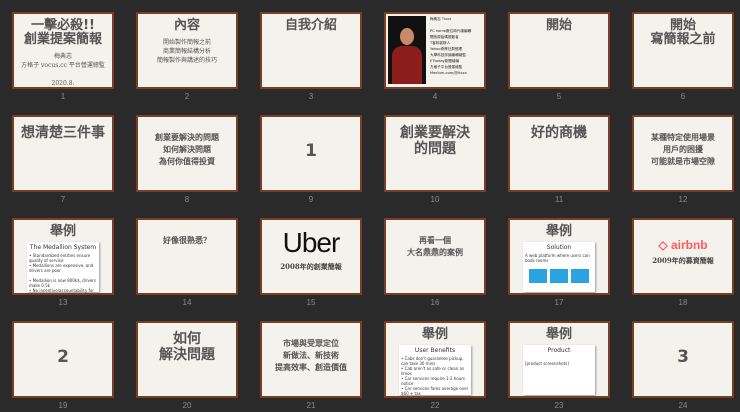 The height and width of the screenshot is (412, 740). I want to click on slide-thumbnail-20: 如何 解決問題, so click(187, 359).